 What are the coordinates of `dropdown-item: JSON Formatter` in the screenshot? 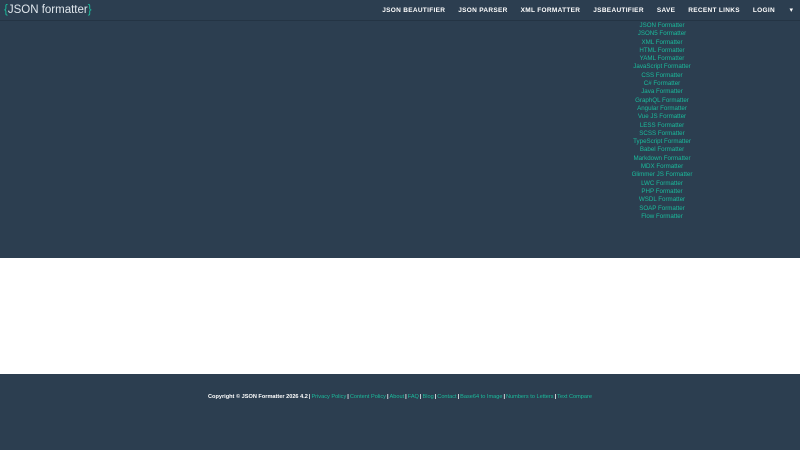 It's located at (662, 26).